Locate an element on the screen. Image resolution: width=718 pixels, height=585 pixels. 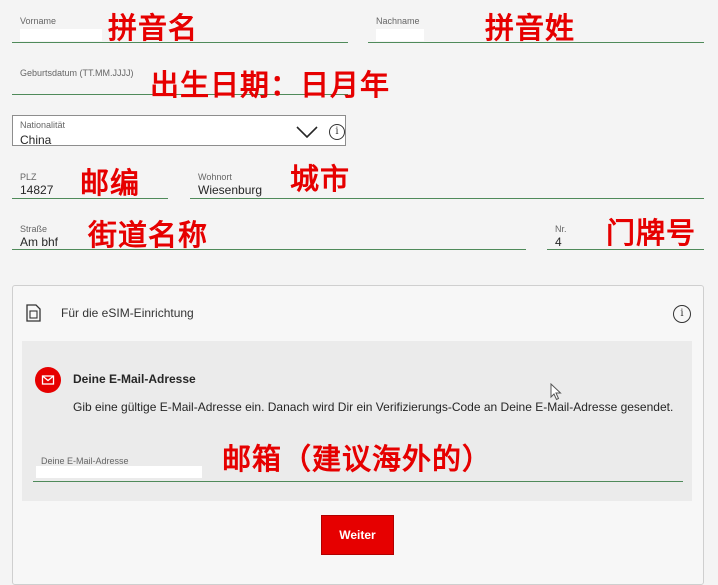
mouse-cursor-icon is located at coordinates (556, 392).